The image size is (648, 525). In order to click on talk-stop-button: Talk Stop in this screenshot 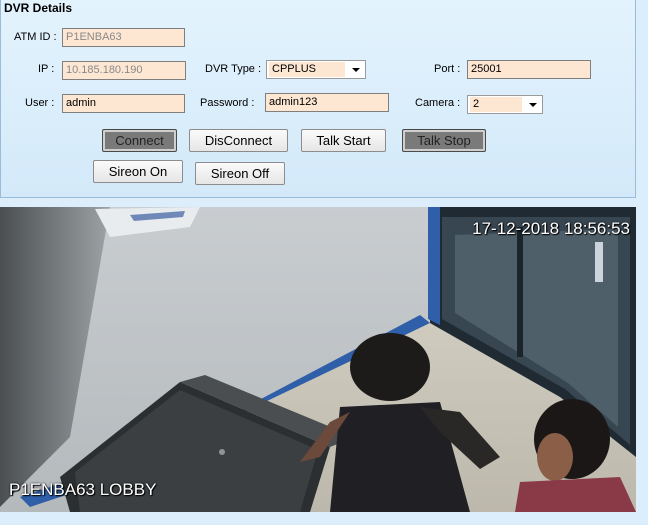, I will do `click(444, 140)`.